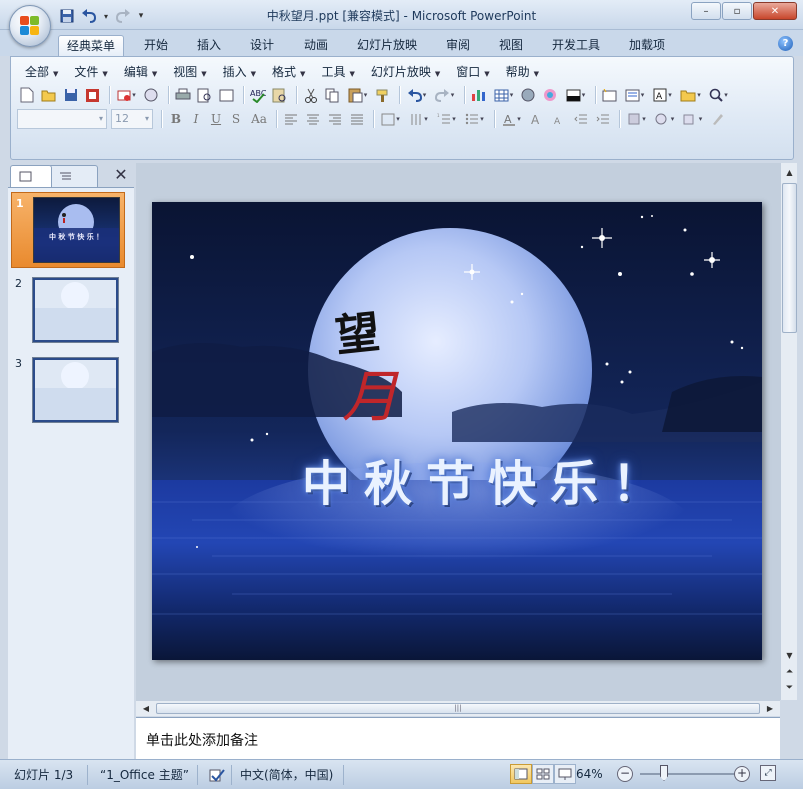  What do you see at coordinates (126, 95) in the screenshot?
I see `email-icon` at bounding box center [126, 95].